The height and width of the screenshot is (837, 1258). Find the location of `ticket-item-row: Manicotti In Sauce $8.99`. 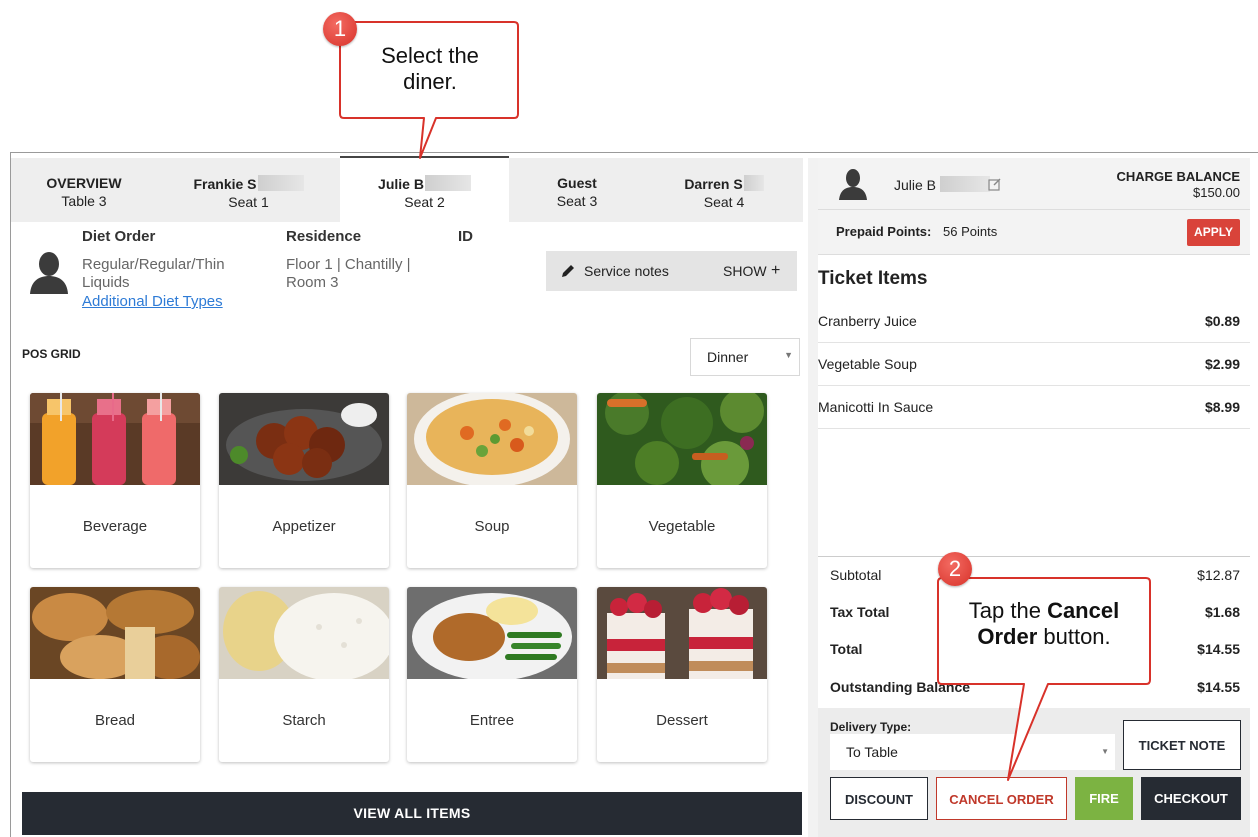

ticket-item-row: Manicotti In Sauce $8.99 is located at coordinates (1034, 407).